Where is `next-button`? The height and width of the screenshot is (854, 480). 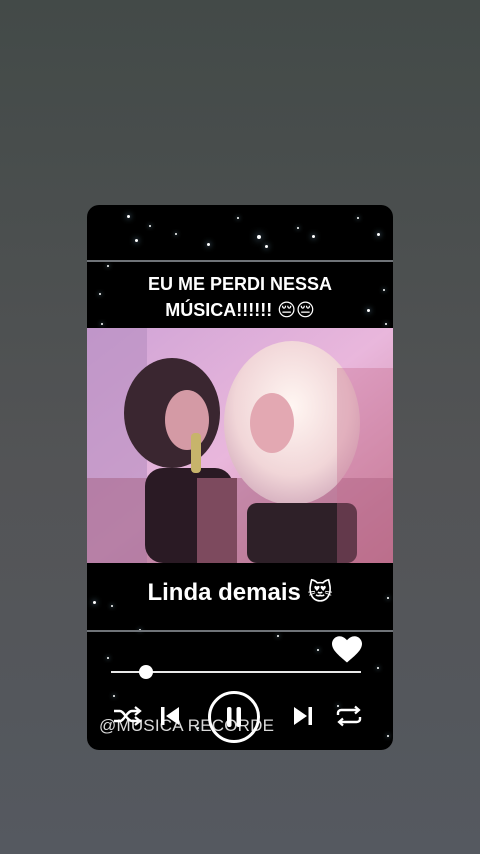 next-button is located at coordinates (303, 716).